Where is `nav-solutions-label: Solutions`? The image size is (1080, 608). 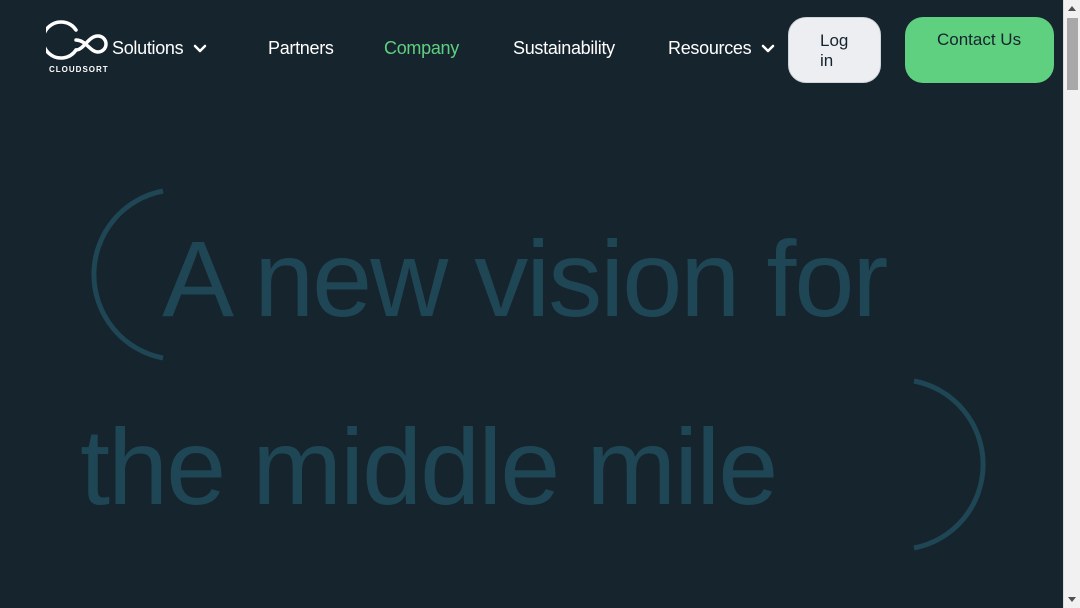
nav-solutions-label: Solutions is located at coordinates (148, 48).